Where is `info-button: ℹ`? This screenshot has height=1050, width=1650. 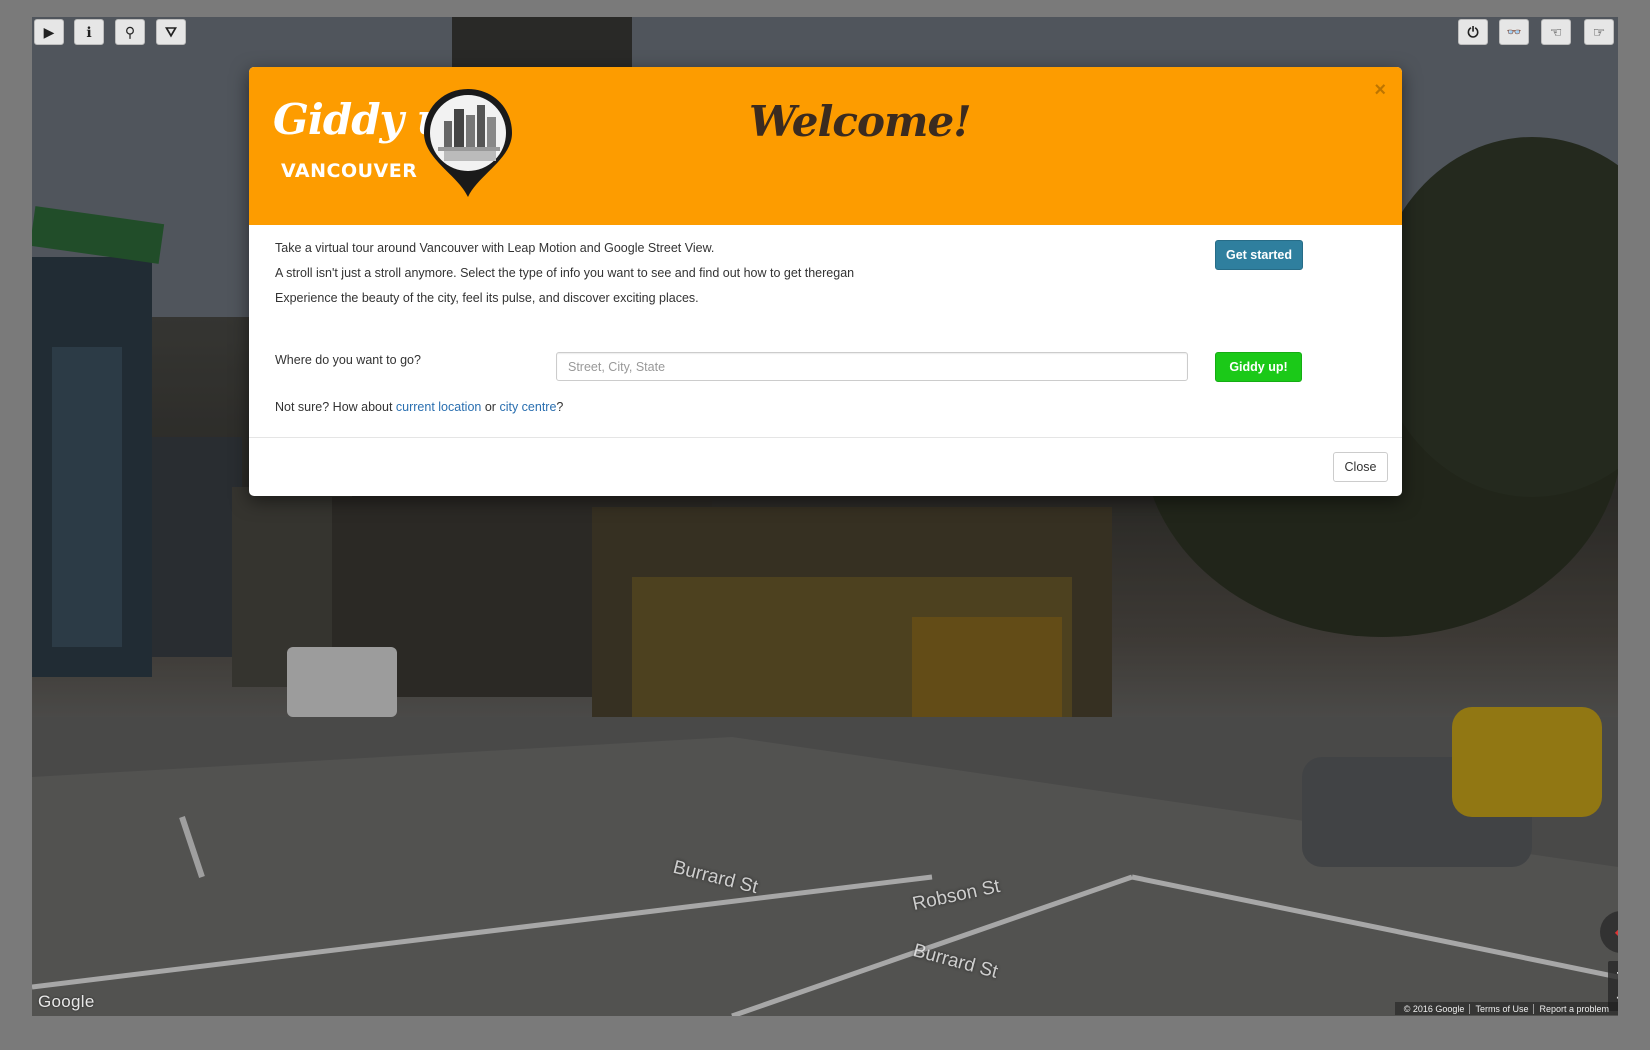
info-button: ℹ is located at coordinates (89, 32).